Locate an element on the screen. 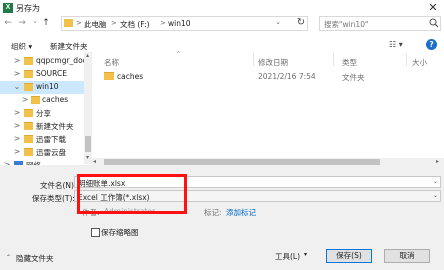 This screenshot has width=444, height=270. file-name: caches is located at coordinates (130, 76).